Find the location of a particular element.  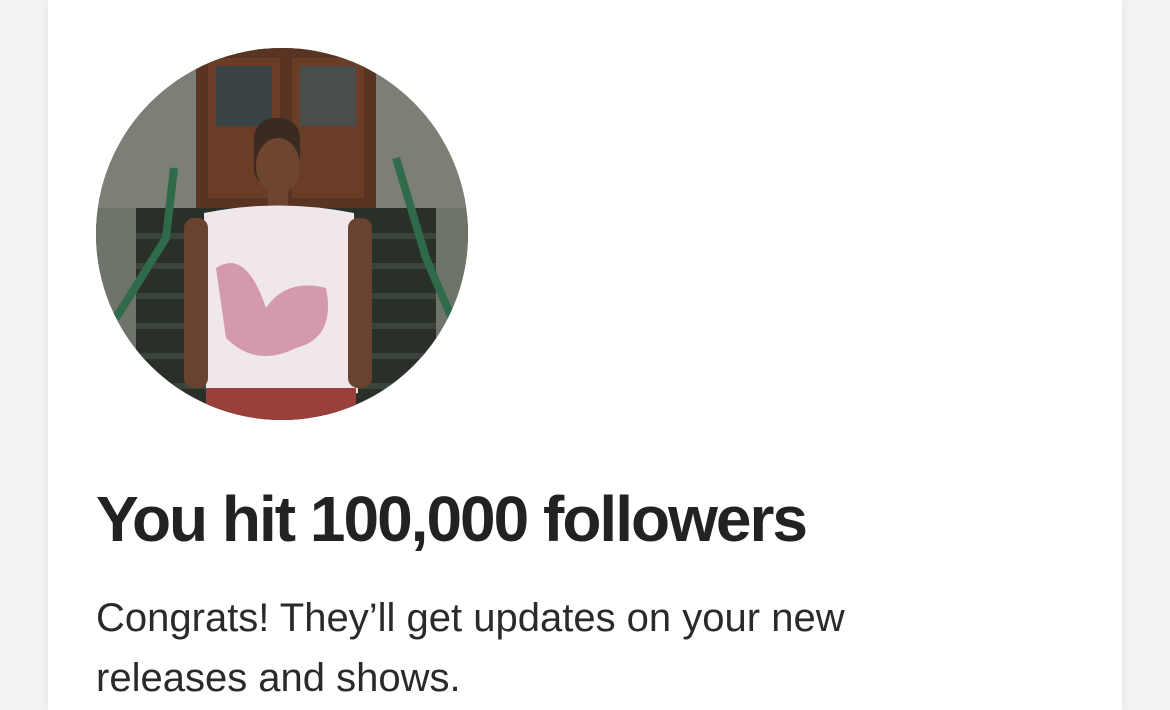

milestone-title: You hit 100,000 followers is located at coordinates (452, 519).